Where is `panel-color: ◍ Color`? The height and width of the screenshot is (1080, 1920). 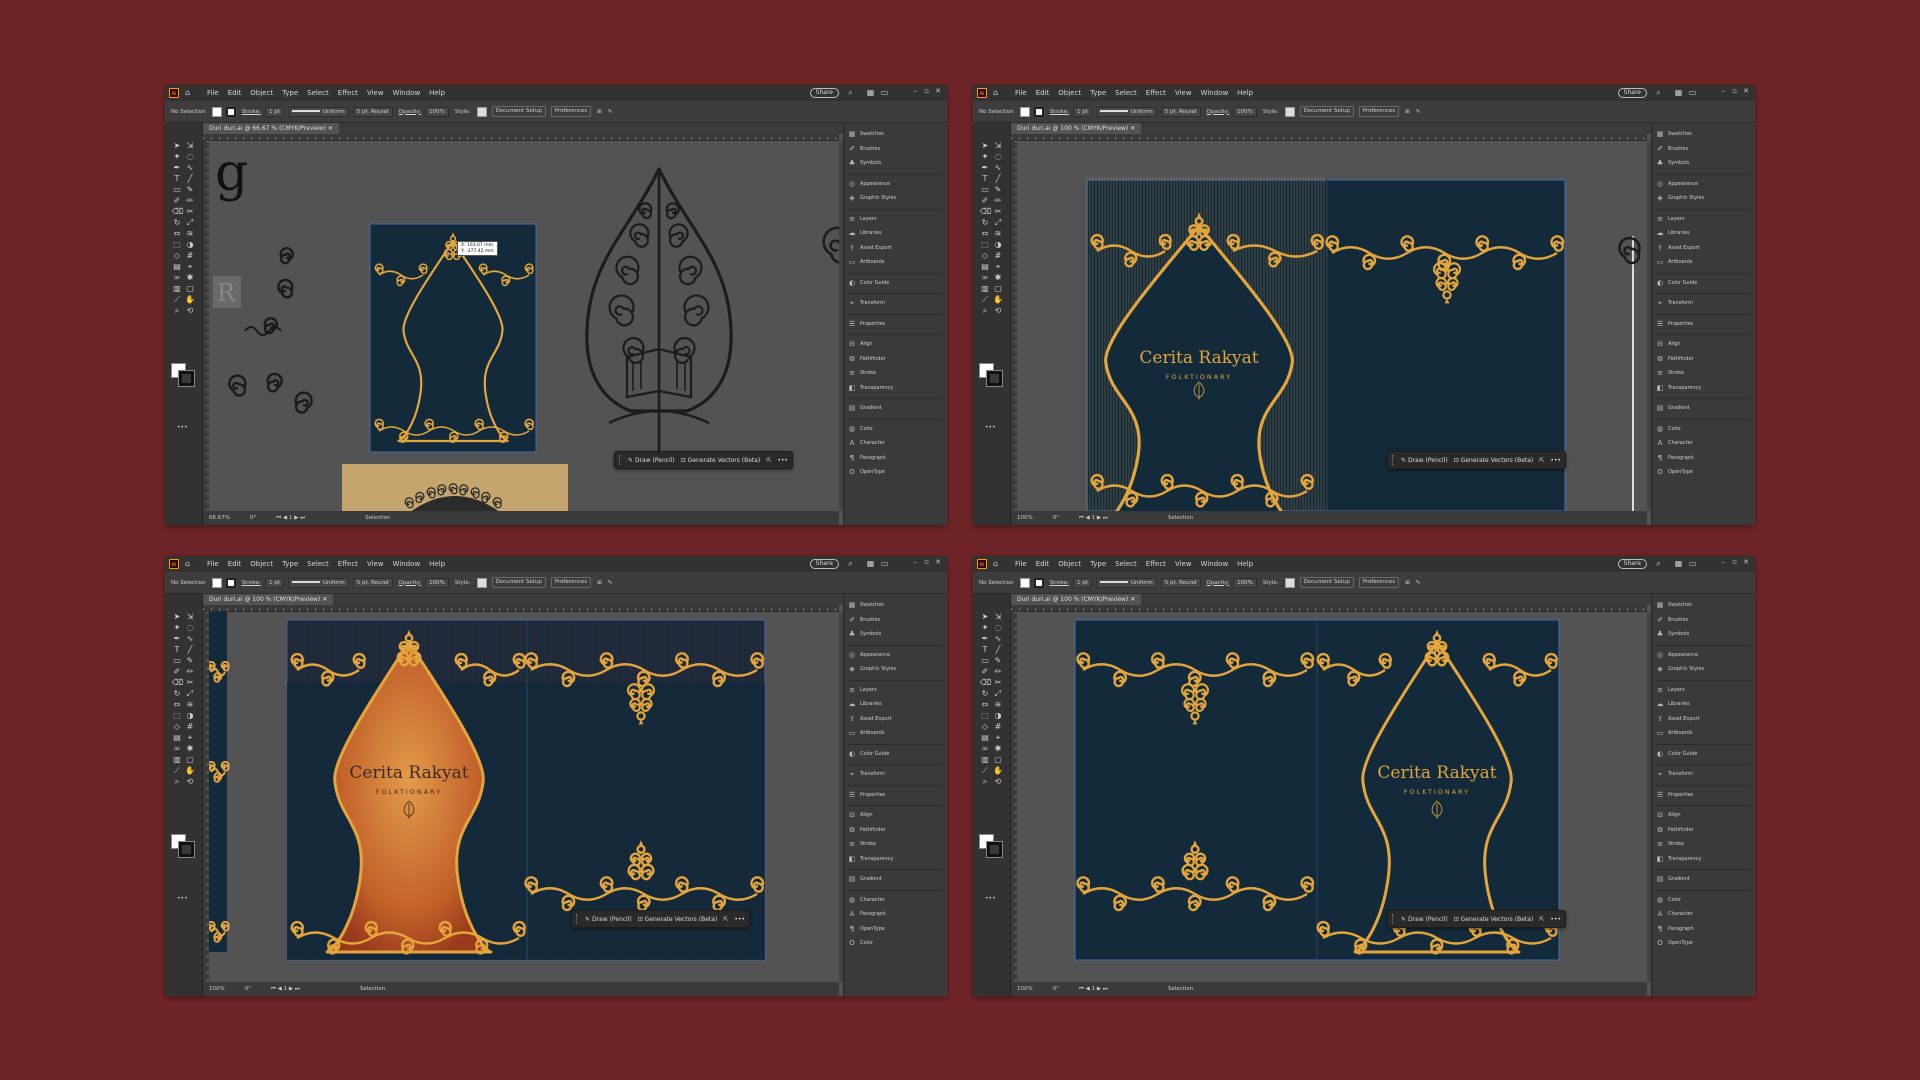
panel-color: ◍ Color is located at coordinates (1668, 900).